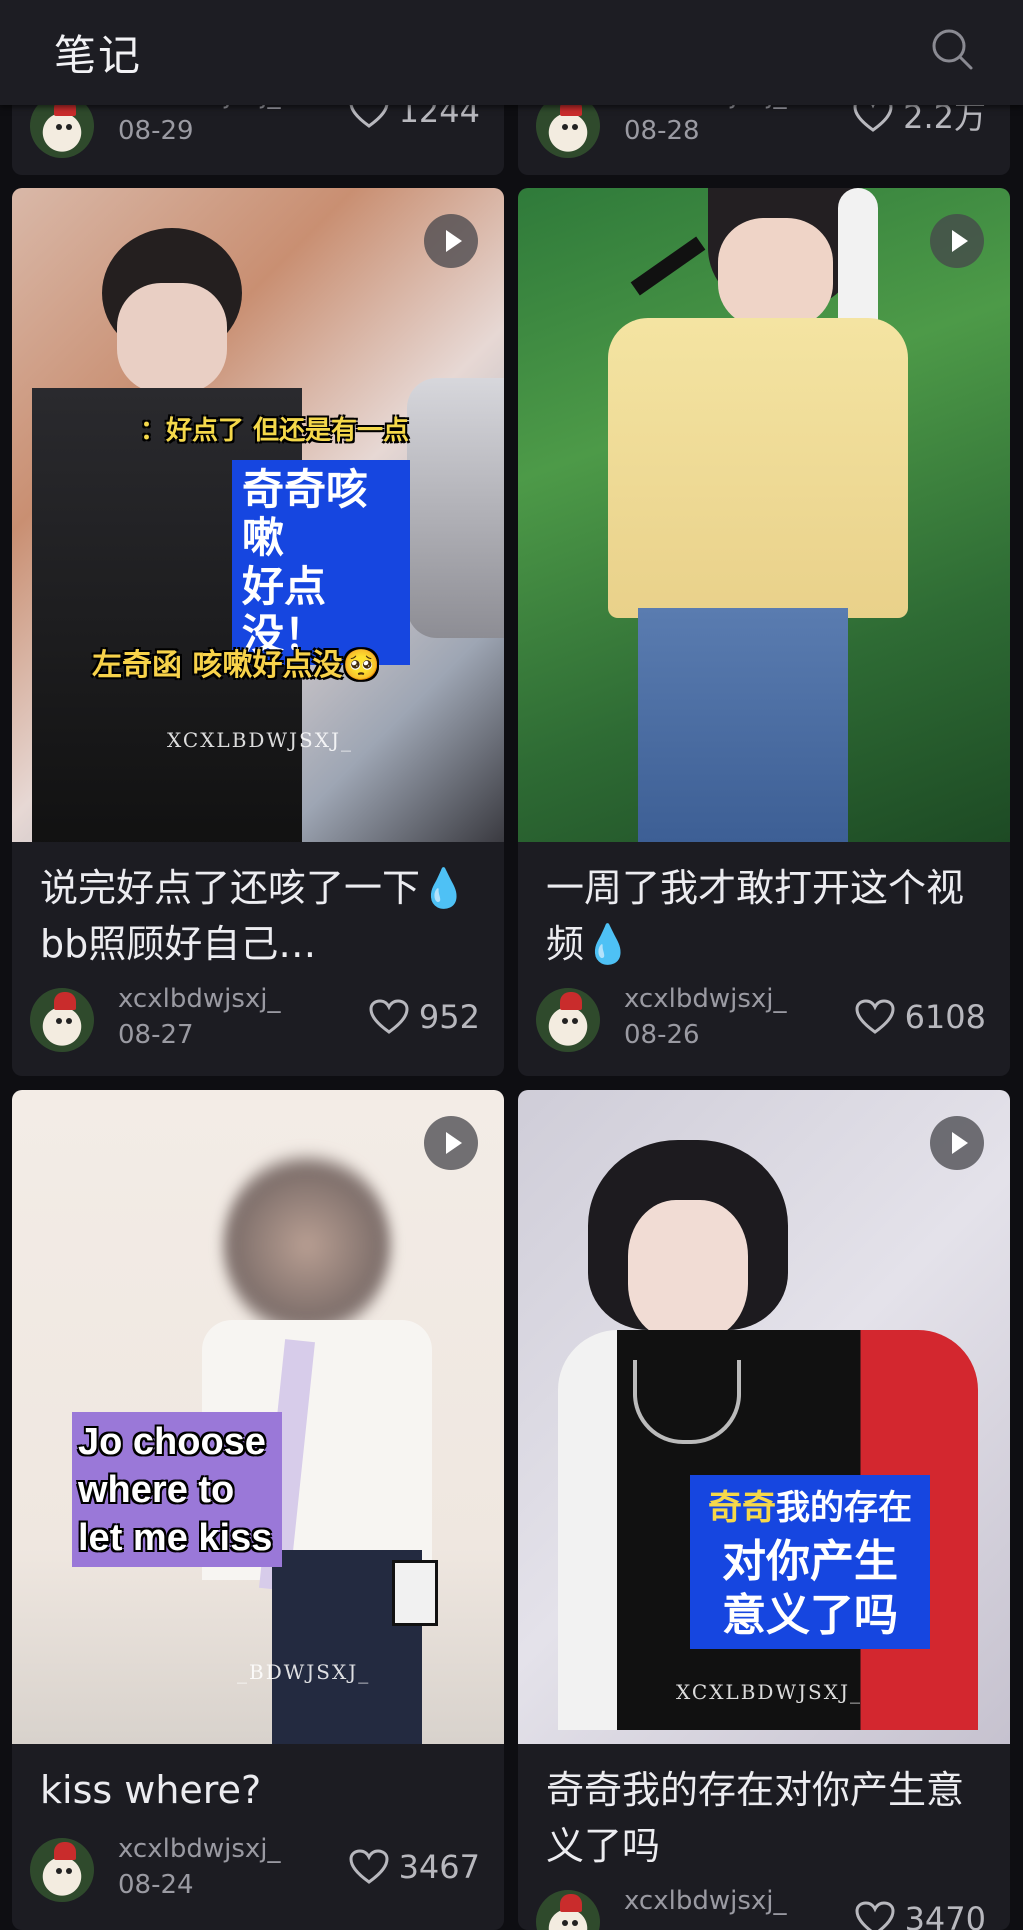 The width and height of the screenshot is (1023, 1930). I want to click on post-date: 08-28, so click(662, 131).